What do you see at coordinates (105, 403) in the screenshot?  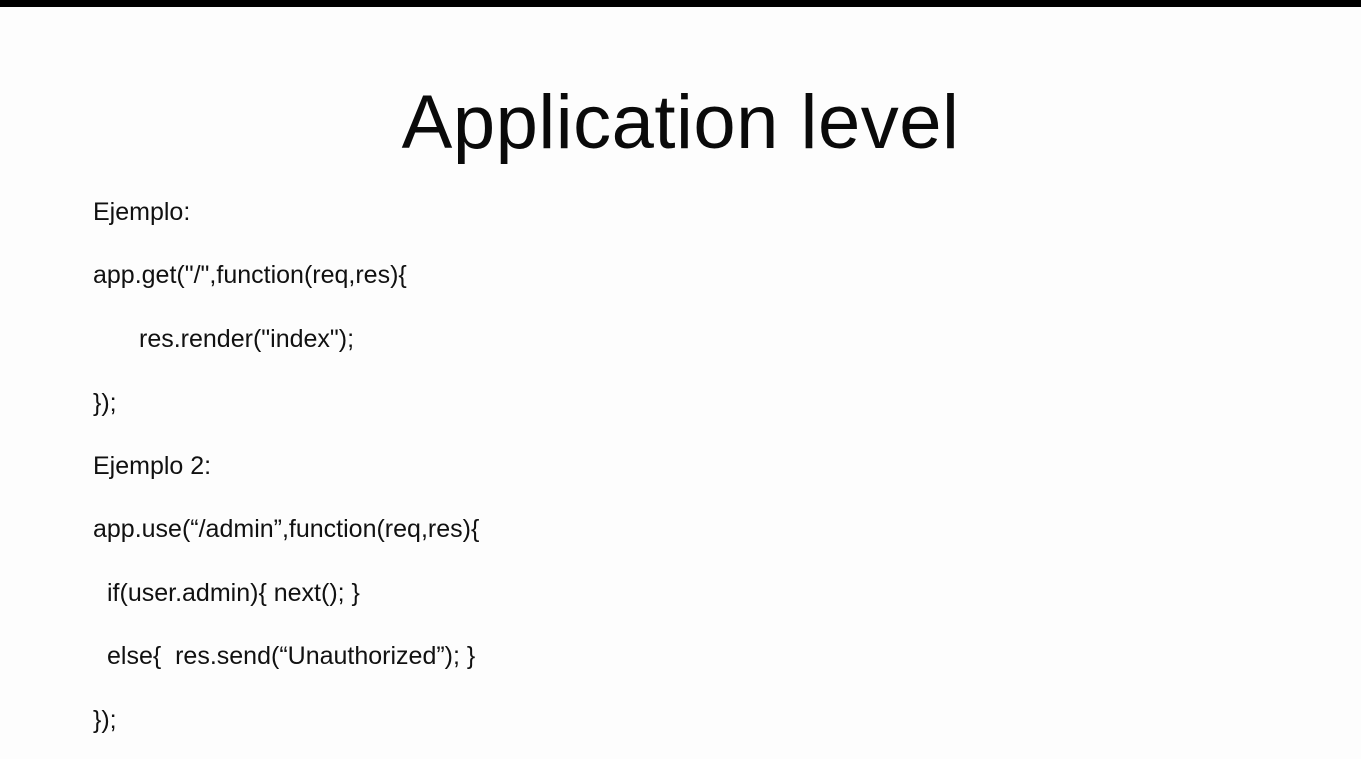 I see `code-line-close-1: });` at bounding box center [105, 403].